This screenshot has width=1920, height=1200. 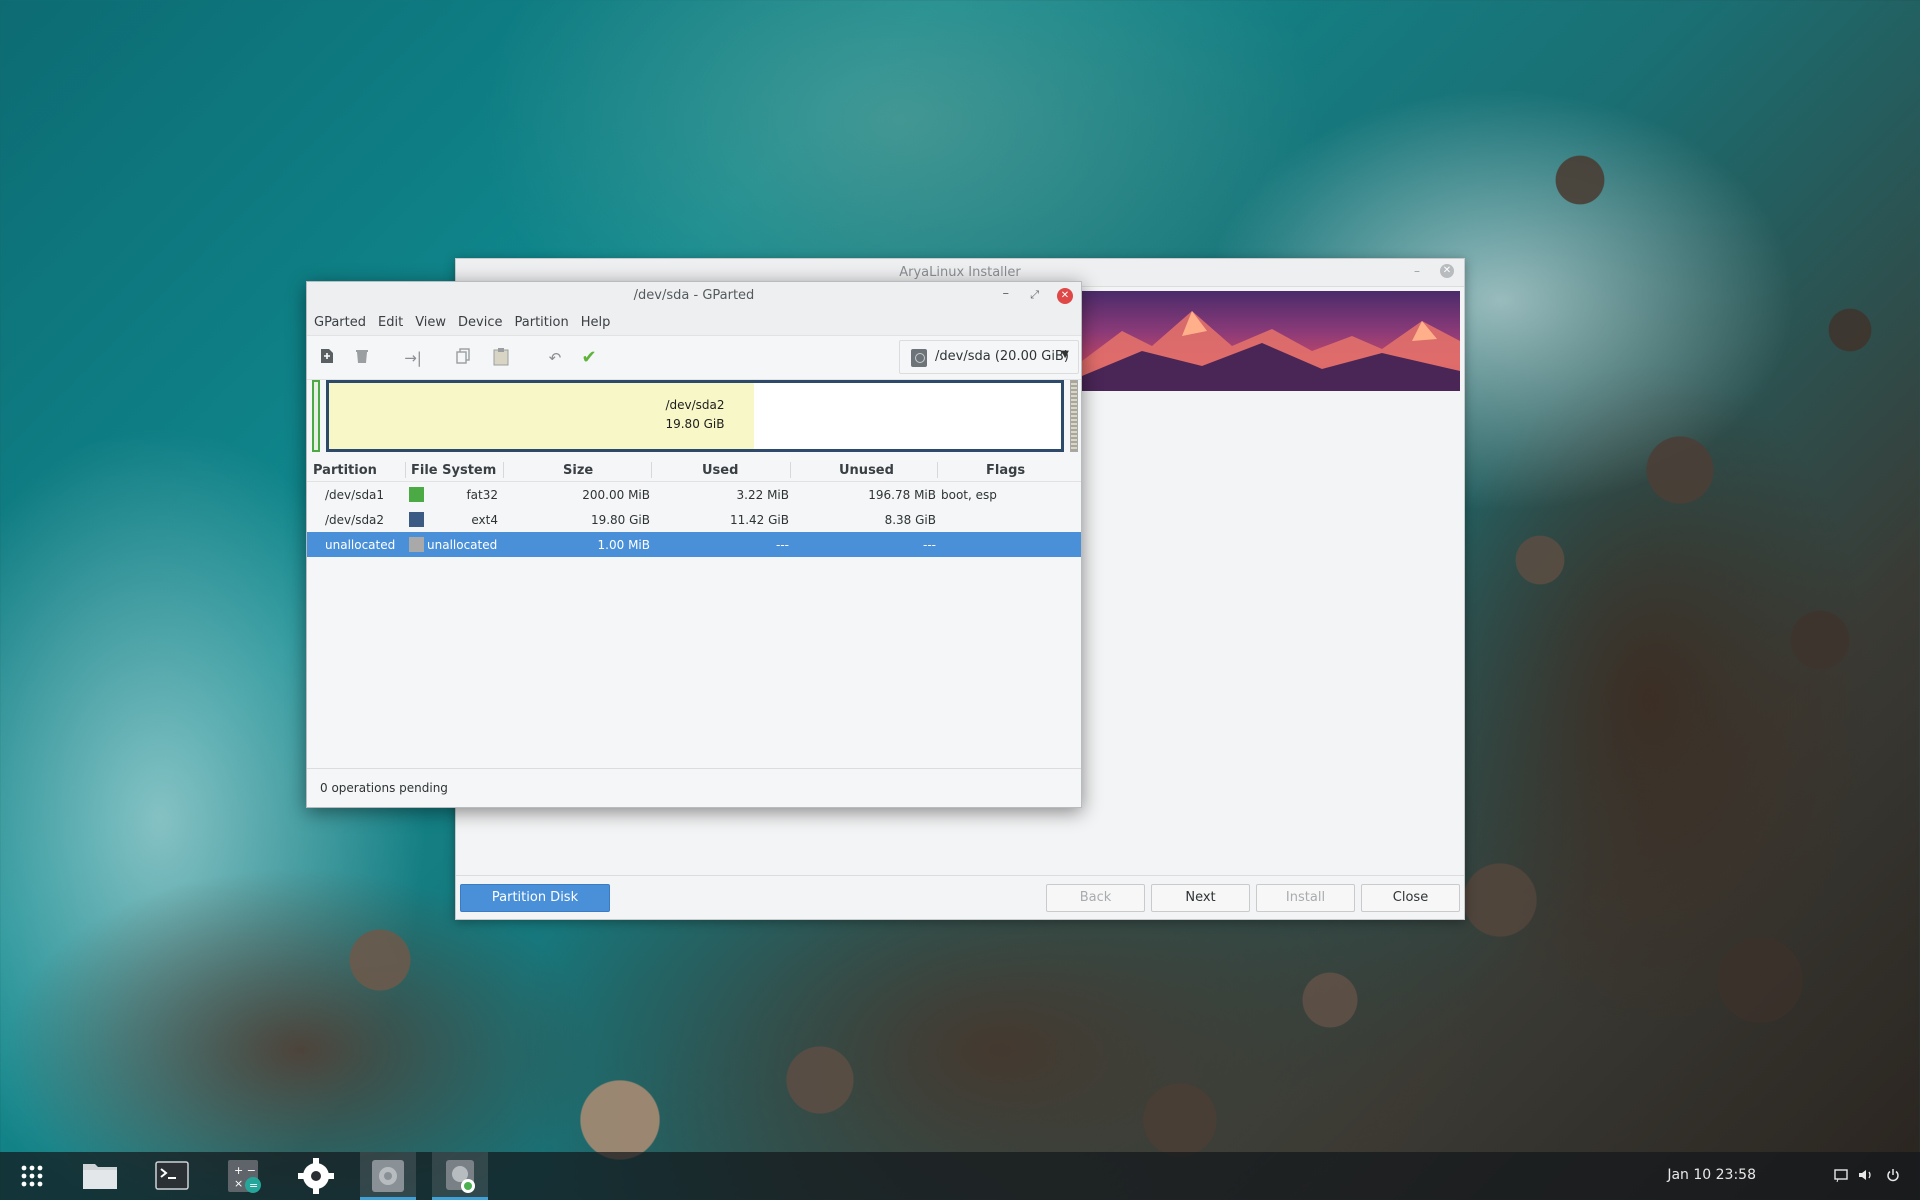 I want to click on menu-device: Device, so click(x=481, y=322).